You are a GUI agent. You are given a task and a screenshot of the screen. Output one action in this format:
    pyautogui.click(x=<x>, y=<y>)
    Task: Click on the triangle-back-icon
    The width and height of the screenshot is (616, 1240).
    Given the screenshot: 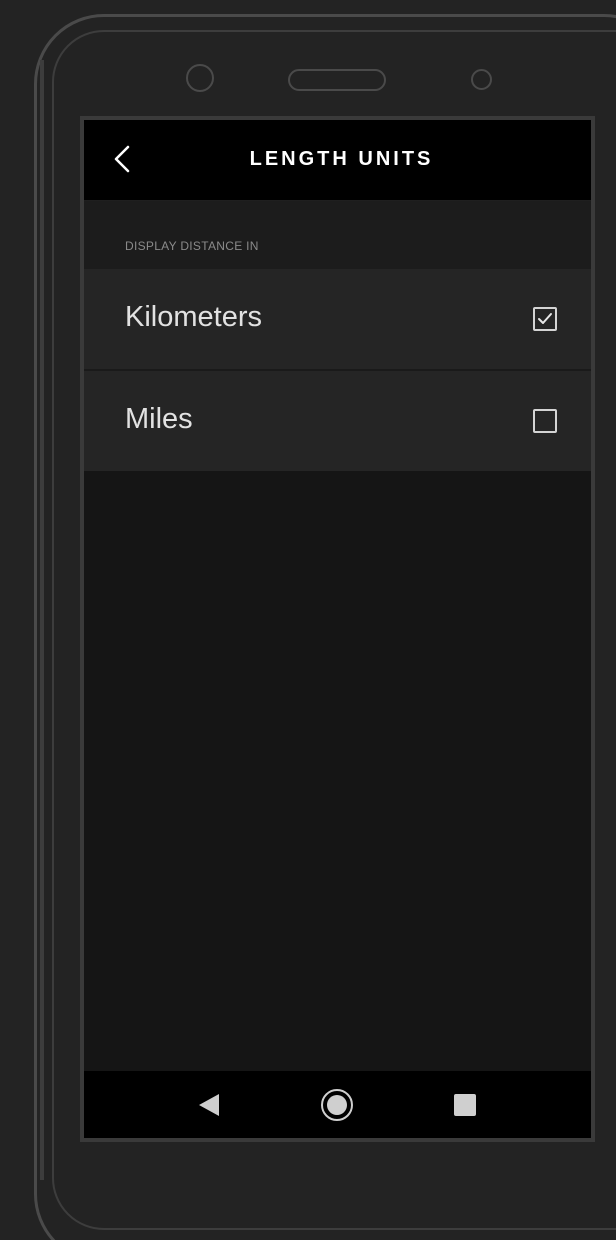 What is the action you would take?
    pyautogui.click(x=209, y=1105)
    